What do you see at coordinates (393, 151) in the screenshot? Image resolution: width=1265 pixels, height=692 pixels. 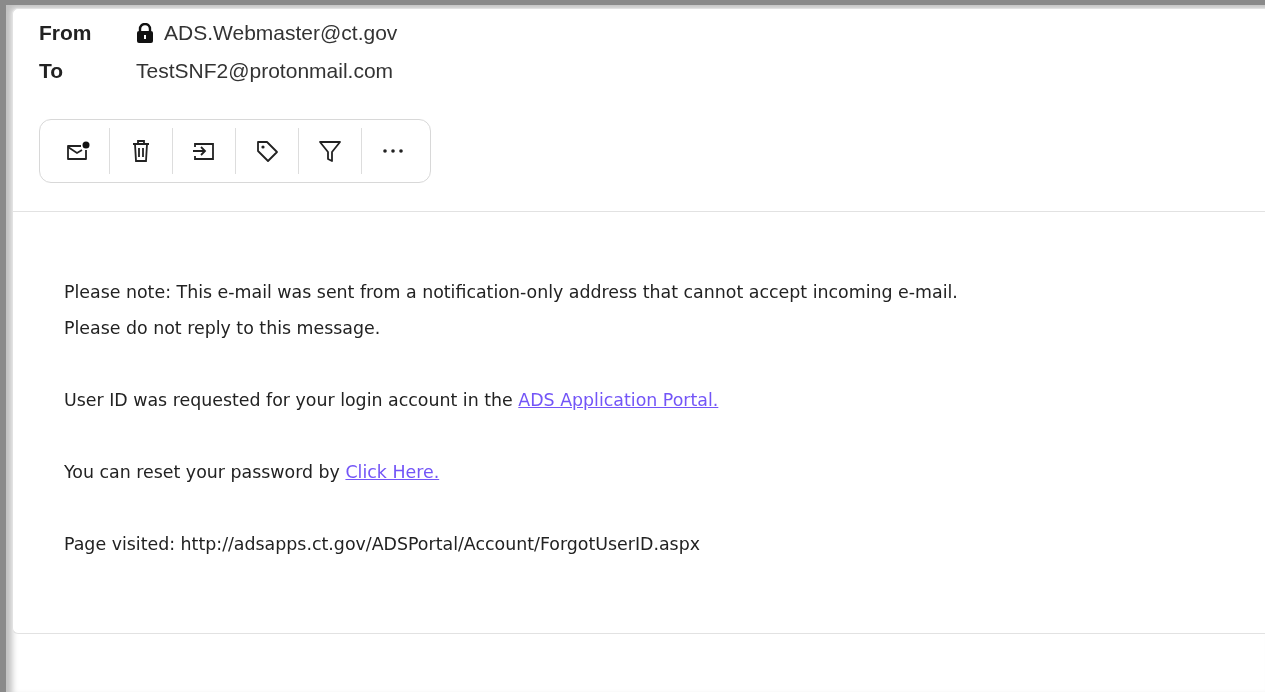 I see `more-icon` at bounding box center [393, 151].